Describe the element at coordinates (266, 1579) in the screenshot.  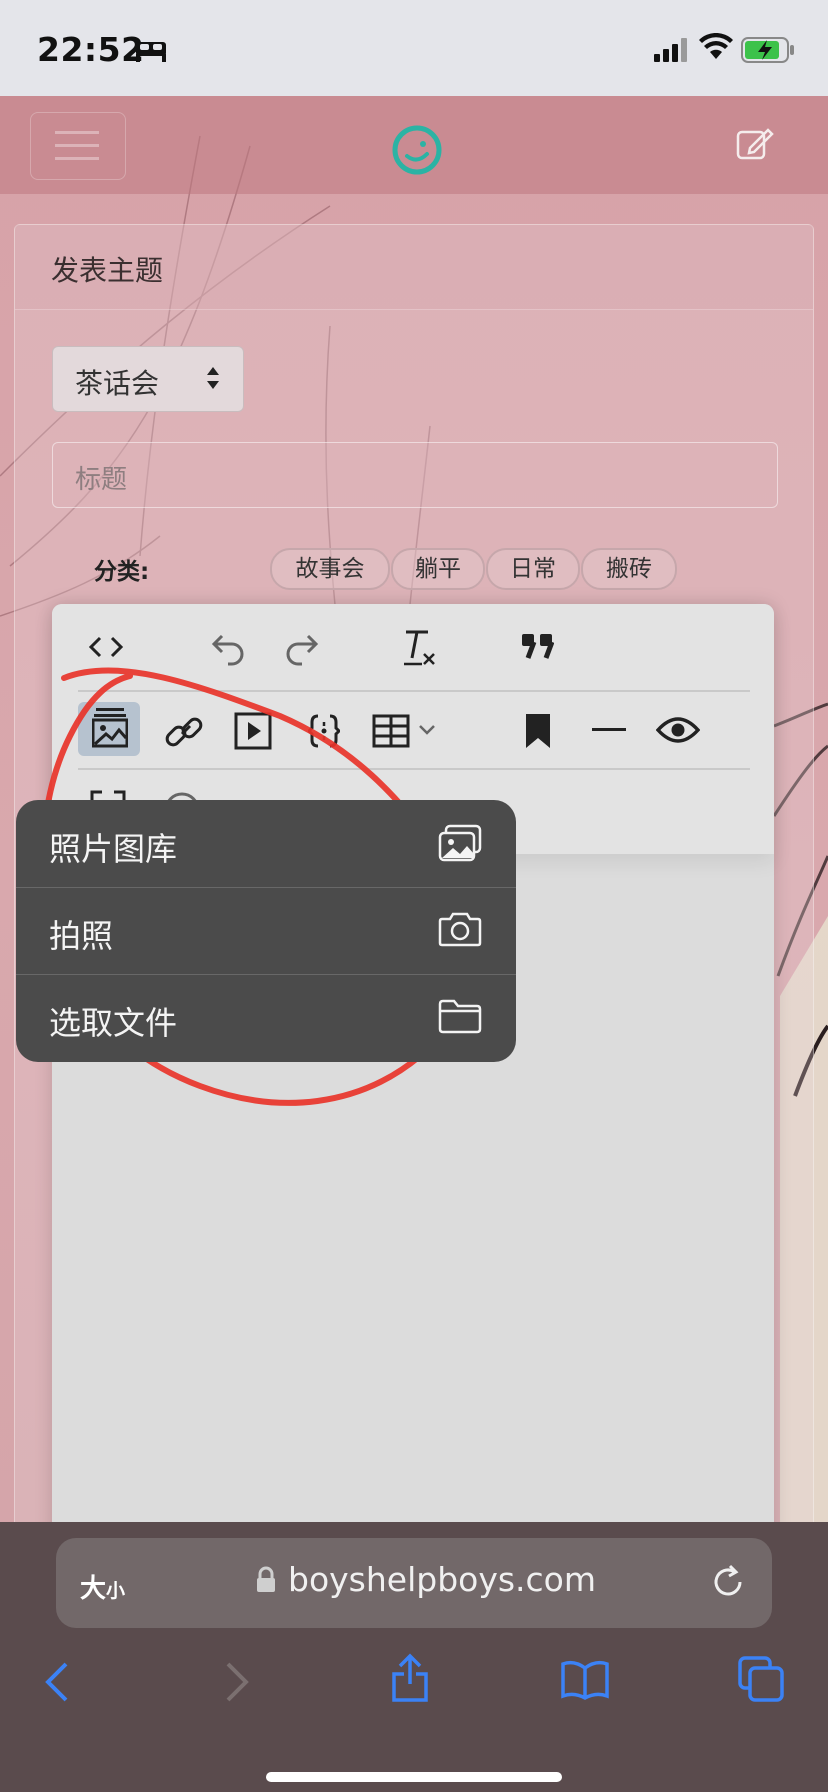
I see `lock-icon` at that location.